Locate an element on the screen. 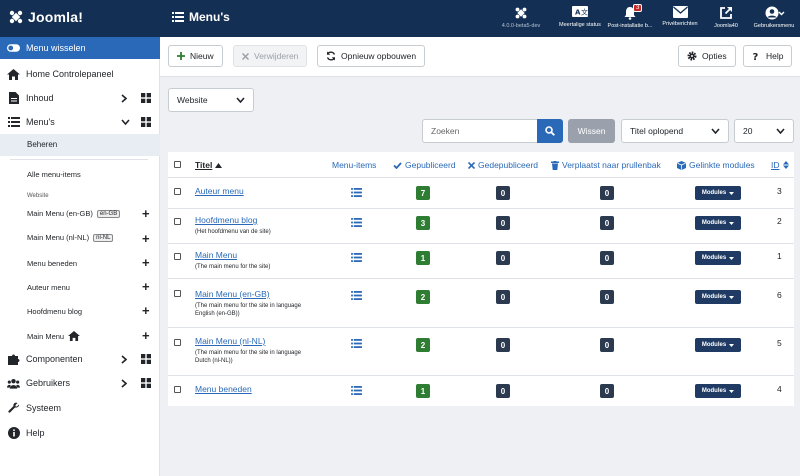  published-count: 3 is located at coordinates (423, 223).